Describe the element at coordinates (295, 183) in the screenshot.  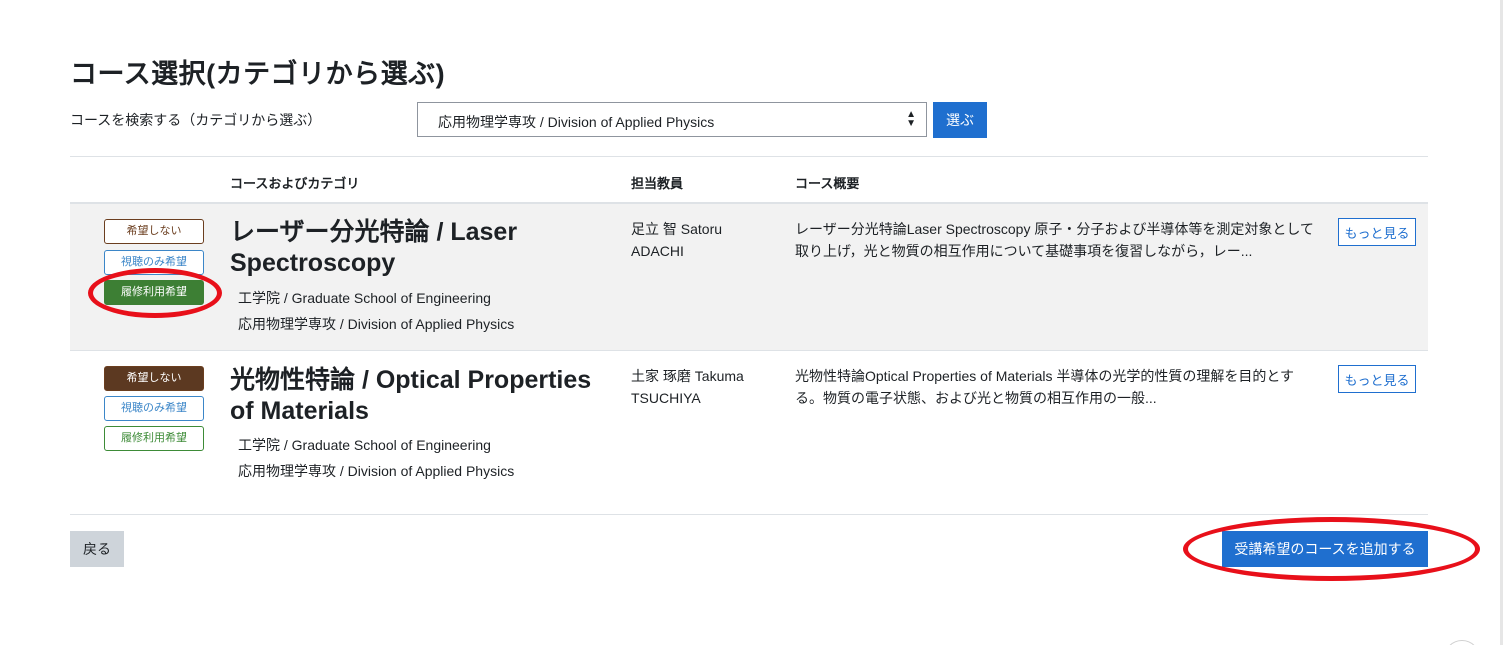
I see `column-header-course: コースおよびカテゴリ` at that location.